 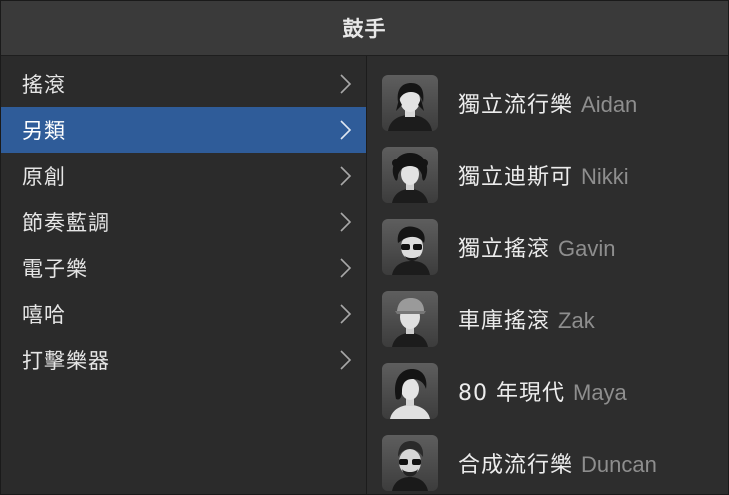 What do you see at coordinates (44, 85) in the screenshot?
I see `category-label: 搖滾` at bounding box center [44, 85].